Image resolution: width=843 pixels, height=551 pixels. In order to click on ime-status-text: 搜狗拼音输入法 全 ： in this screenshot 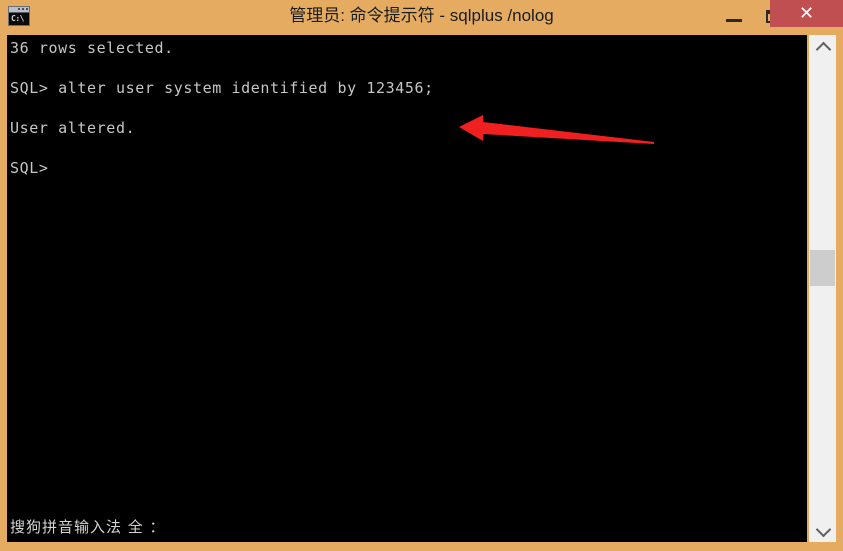, I will do `click(88, 527)`.